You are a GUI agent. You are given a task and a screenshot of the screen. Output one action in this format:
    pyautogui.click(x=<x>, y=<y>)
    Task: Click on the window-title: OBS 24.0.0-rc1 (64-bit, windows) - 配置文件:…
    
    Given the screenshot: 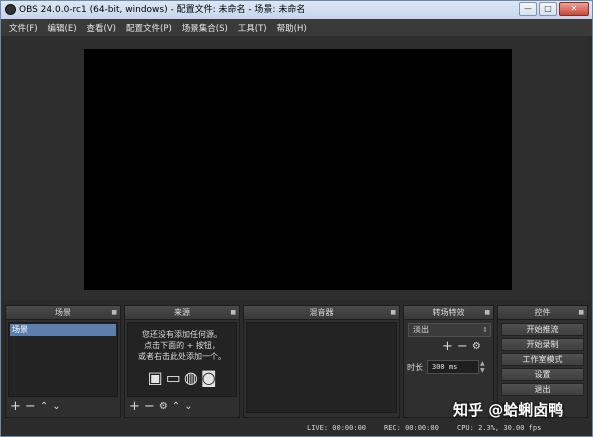 What is the action you would take?
    pyautogui.click(x=162, y=10)
    